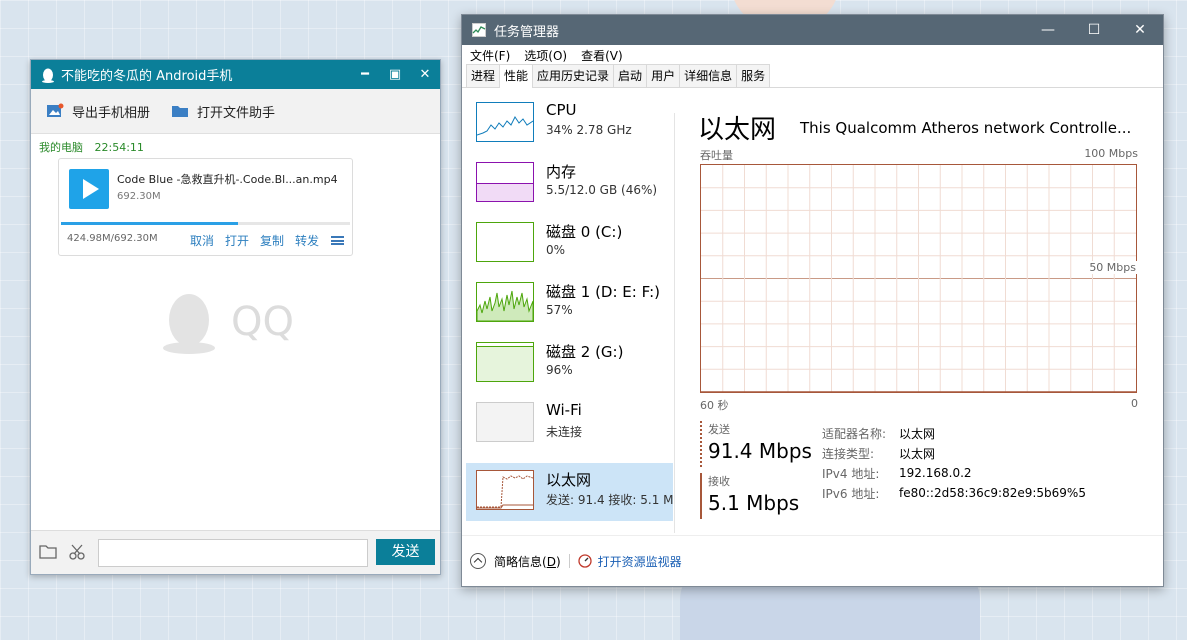  Describe the element at coordinates (478, 561) in the screenshot. I see `fewer-details-chevron-icon` at that location.